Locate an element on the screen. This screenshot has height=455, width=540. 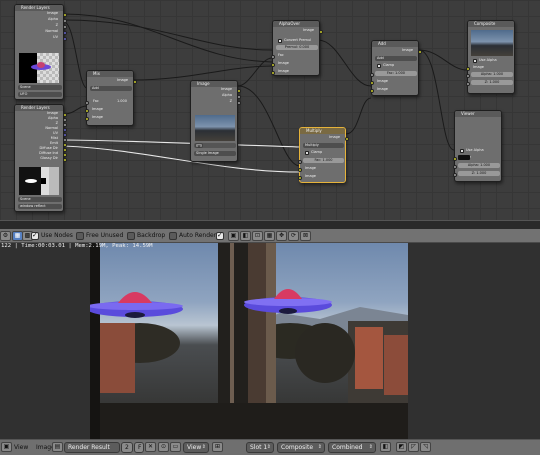
color-swatch is located at coordinates (464, 157).